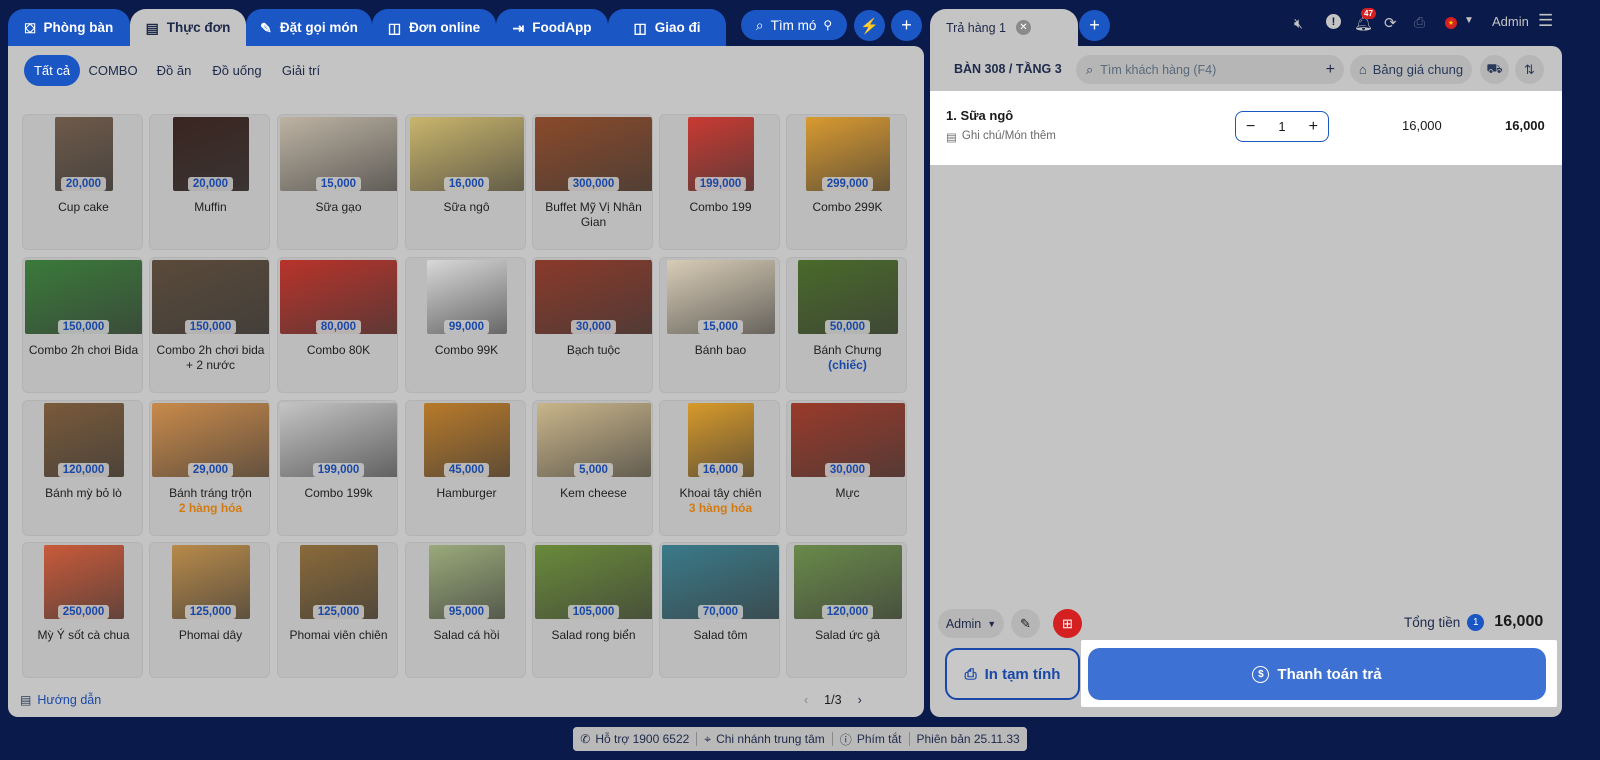  I want to click on product-card: 20,000 Cup cake, so click(82, 182).